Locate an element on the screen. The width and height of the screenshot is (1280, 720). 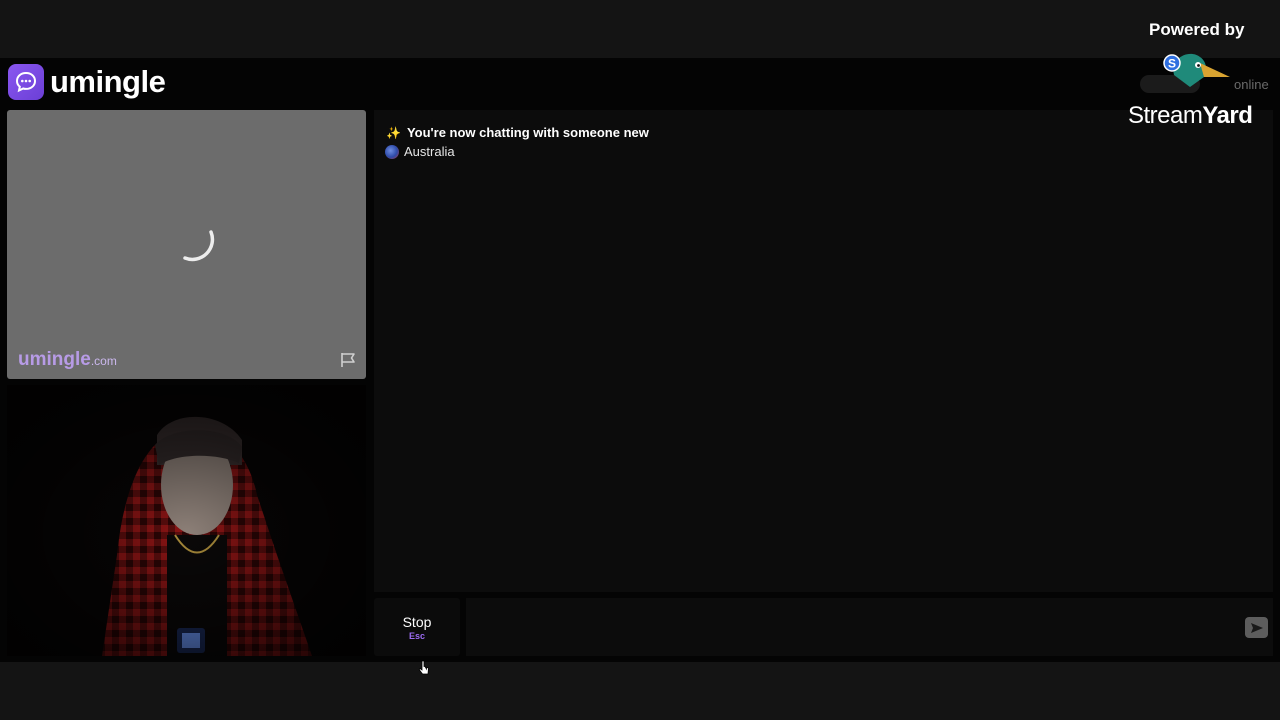
streamyard-bold: Yard is located at coordinates (1227, 115).